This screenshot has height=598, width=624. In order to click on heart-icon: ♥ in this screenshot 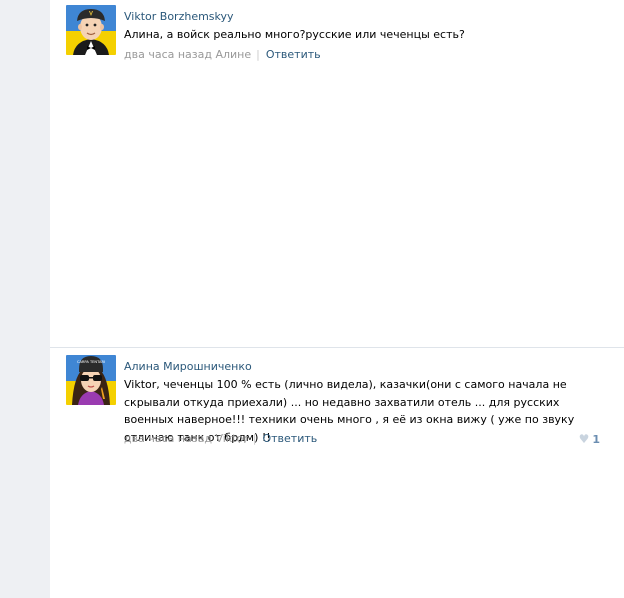, I will do `click(584, 439)`.